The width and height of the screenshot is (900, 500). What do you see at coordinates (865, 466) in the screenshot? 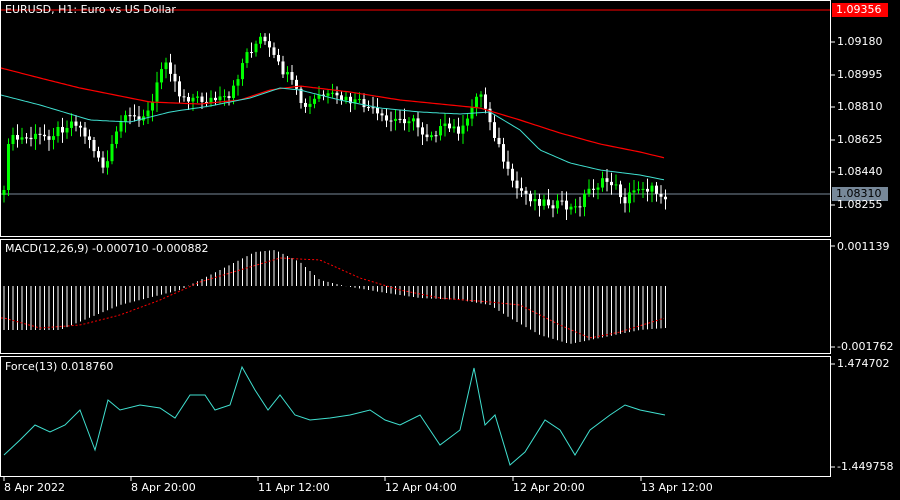
I see `force-axis-bottom: -1.449758` at bounding box center [865, 466].